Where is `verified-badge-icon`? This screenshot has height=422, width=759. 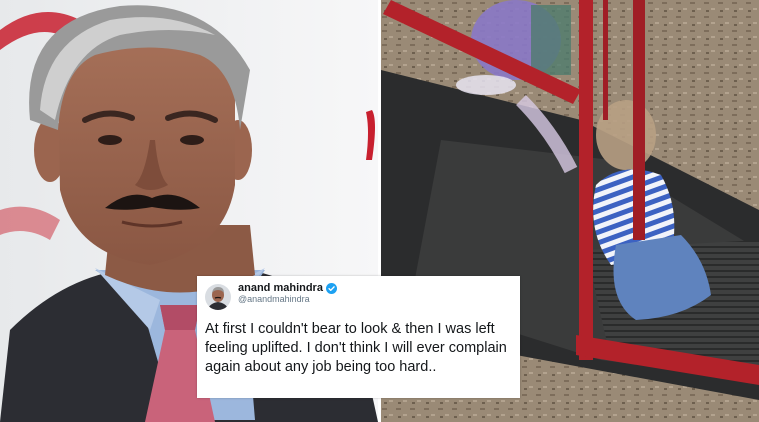
verified-badge-icon is located at coordinates (331, 288).